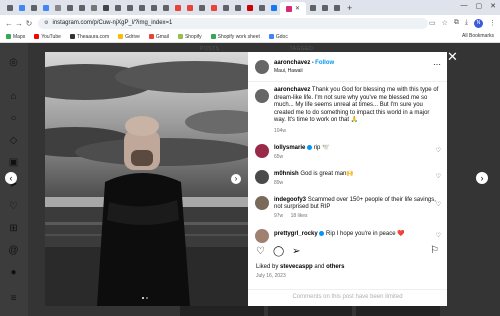 This screenshot has height=316, width=500. I want to click on liked-by-others: others, so click(335, 267).